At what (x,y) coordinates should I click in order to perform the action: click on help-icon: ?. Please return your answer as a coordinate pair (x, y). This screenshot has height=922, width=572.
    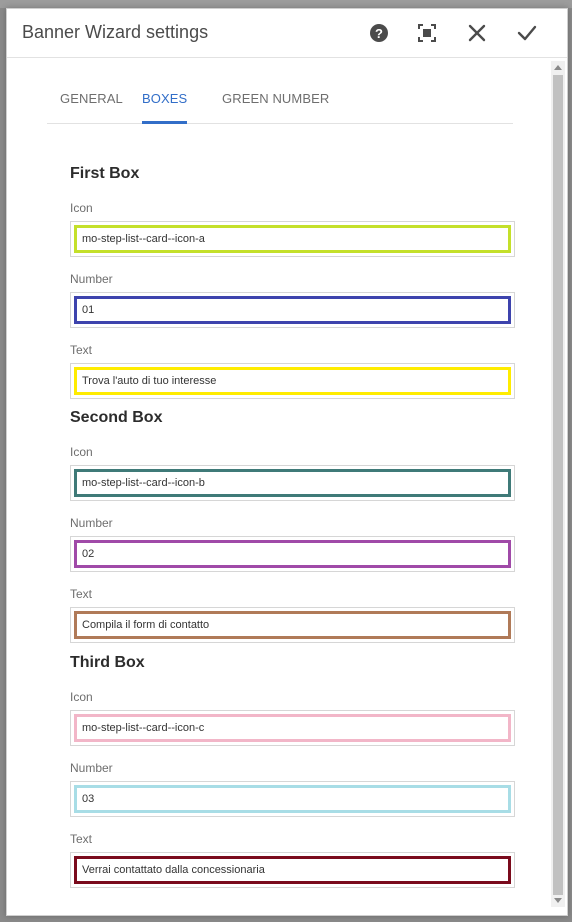
    Looking at the image, I should click on (379, 33).